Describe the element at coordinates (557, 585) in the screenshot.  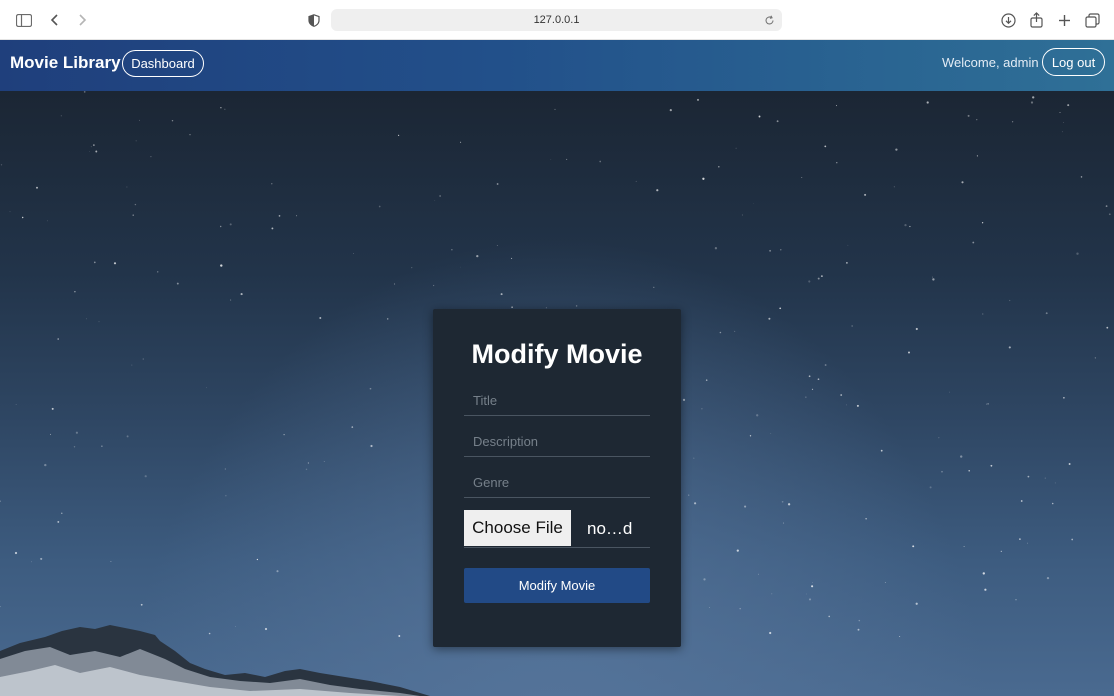
I see `modify-movie-button: Modify Movie` at that location.